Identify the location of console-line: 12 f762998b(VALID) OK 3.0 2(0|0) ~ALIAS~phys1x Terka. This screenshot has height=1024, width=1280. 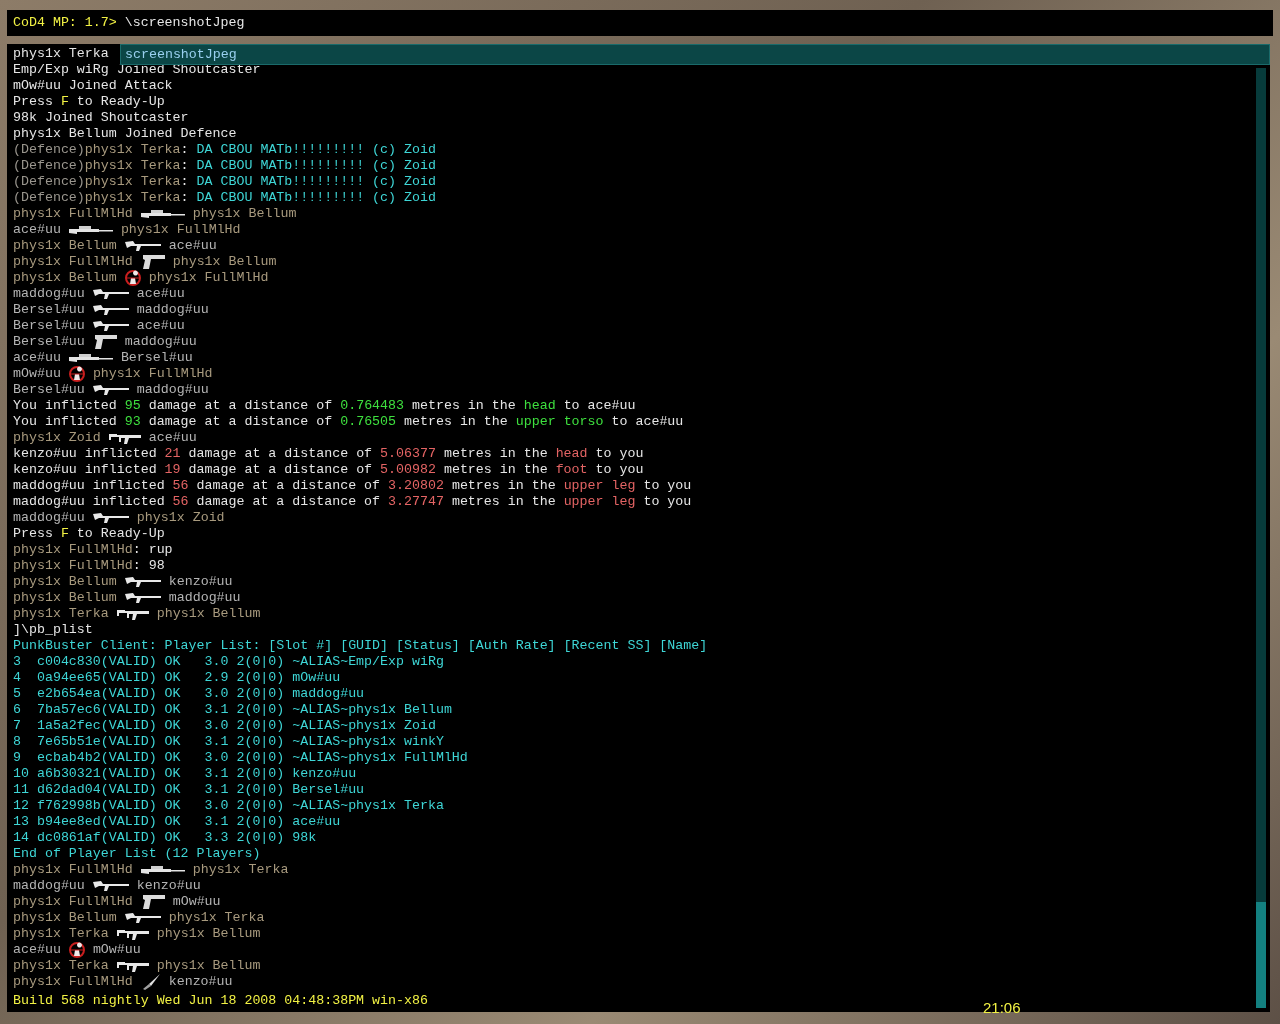
(228, 806).